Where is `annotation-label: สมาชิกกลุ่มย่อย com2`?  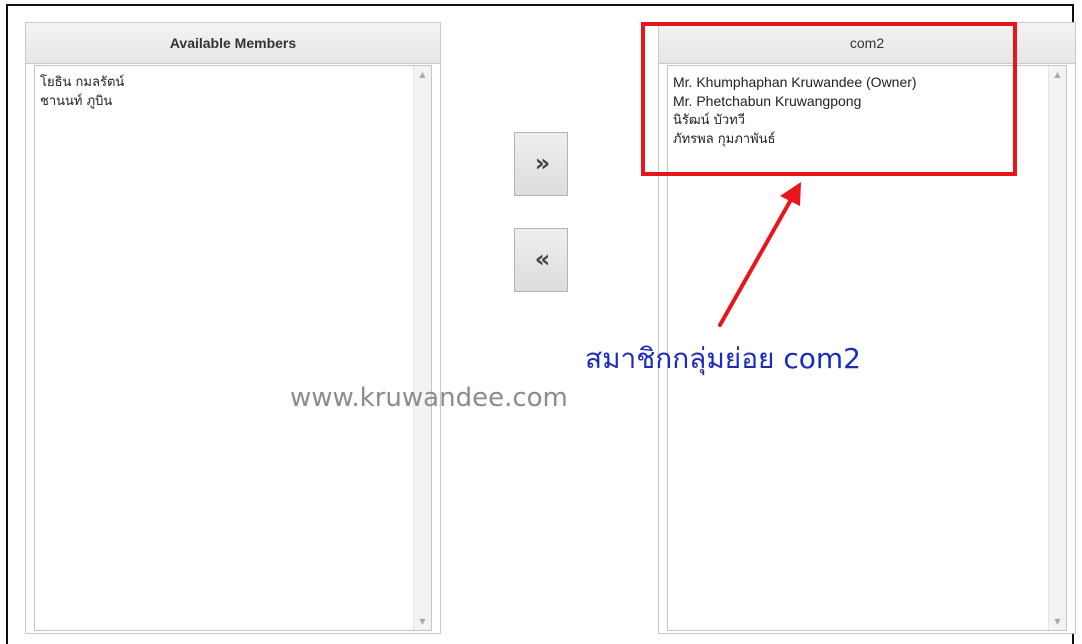 annotation-label: สมาชิกกลุ่มย่อย com2 is located at coordinates (723, 358).